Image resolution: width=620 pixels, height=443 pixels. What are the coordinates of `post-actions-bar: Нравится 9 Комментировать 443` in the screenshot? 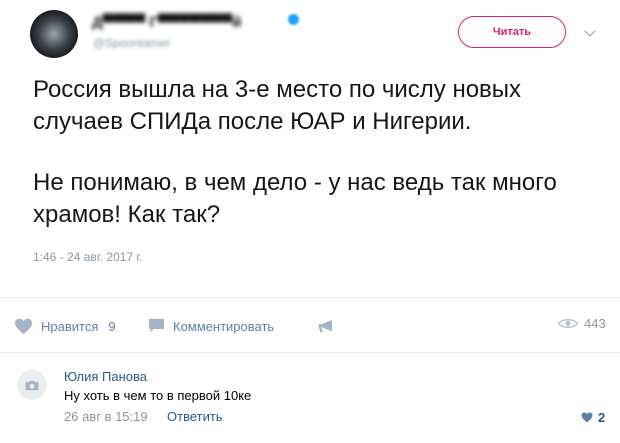 It's located at (310, 325).